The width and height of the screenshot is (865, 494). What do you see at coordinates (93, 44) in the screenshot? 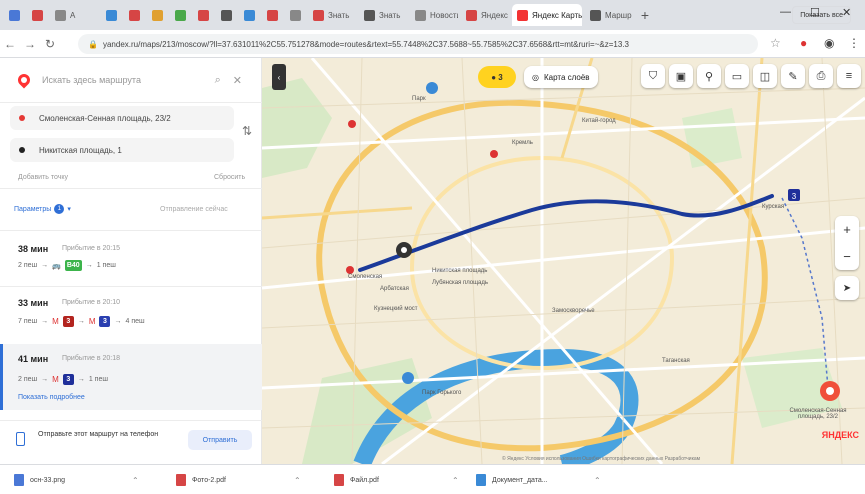
I see `lock-icon: 🔒` at bounding box center [93, 44].